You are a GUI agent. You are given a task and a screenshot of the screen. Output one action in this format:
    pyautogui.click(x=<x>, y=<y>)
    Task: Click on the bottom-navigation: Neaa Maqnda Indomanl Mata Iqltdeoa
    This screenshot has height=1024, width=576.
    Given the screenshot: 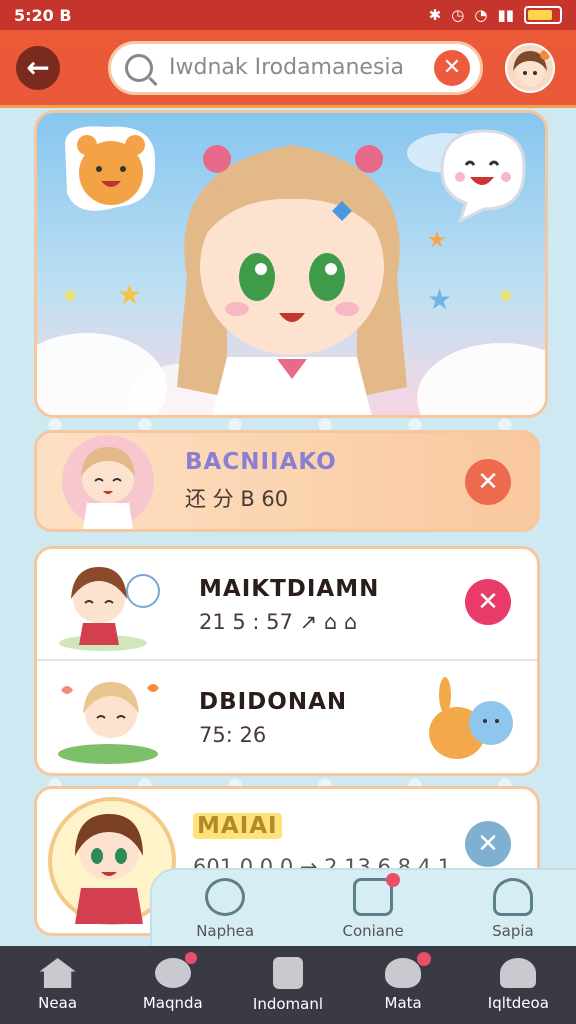 What is the action you would take?
    pyautogui.click(x=288, y=985)
    